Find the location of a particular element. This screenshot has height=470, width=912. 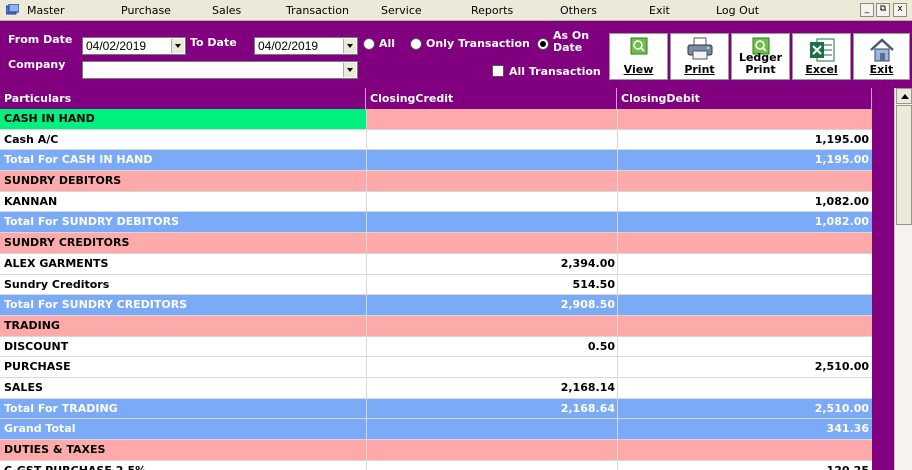

particulars-cell: KANNAN is located at coordinates (183, 201).